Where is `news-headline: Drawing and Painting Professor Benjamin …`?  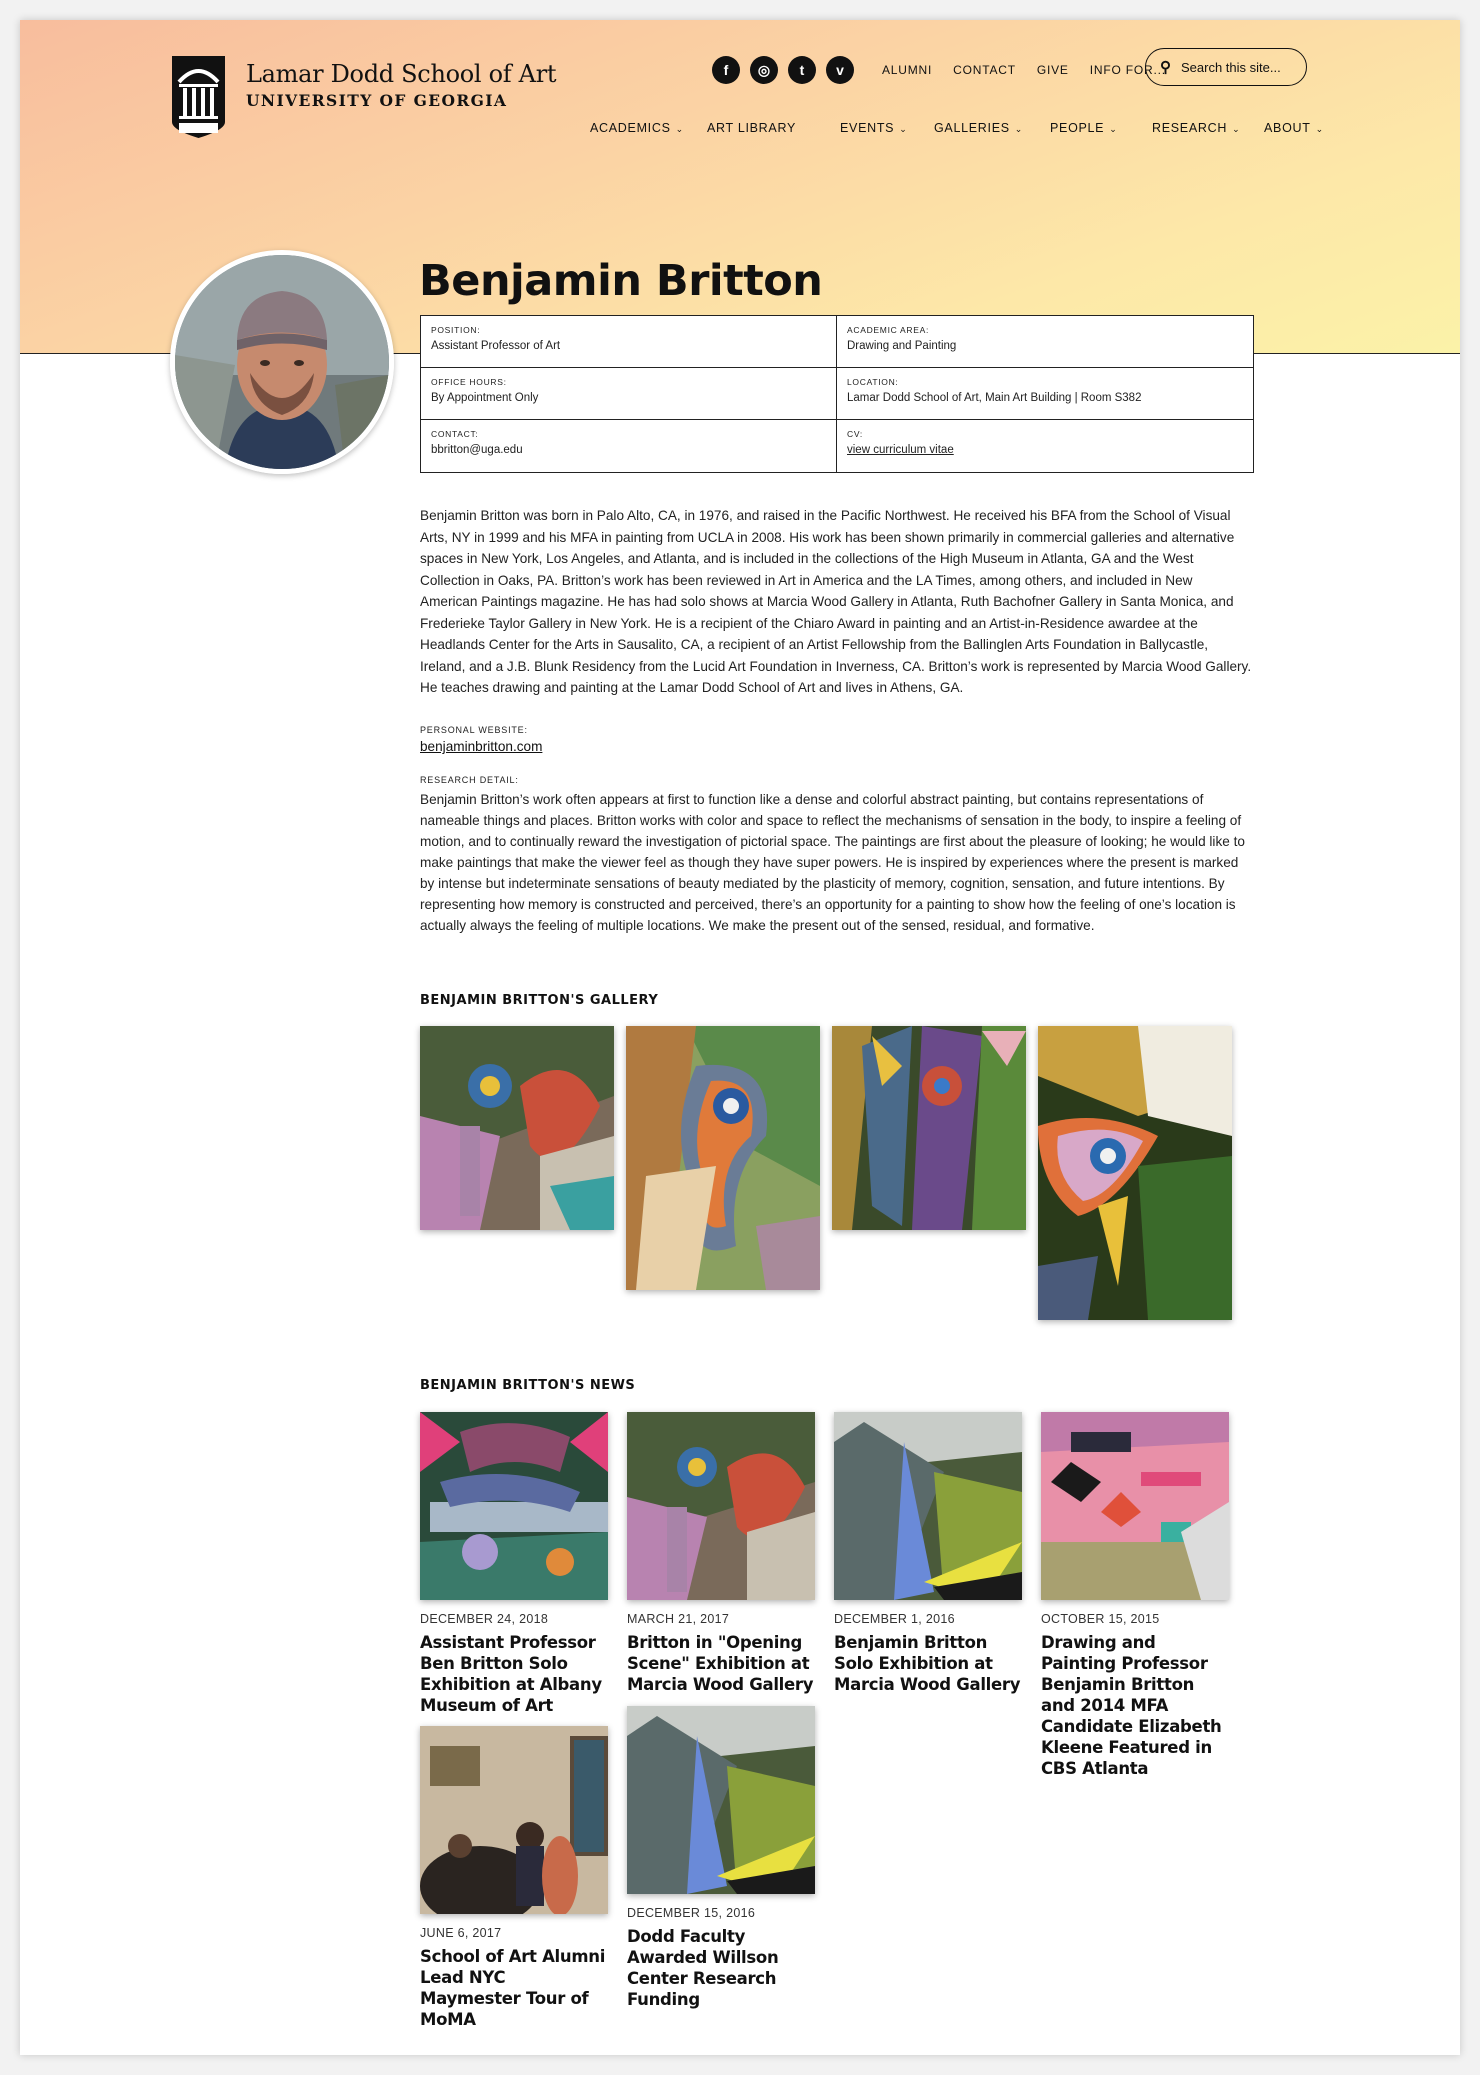
news-headline: Drawing and Painting Professor Benjamin … is located at coordinates (1135, 1705).